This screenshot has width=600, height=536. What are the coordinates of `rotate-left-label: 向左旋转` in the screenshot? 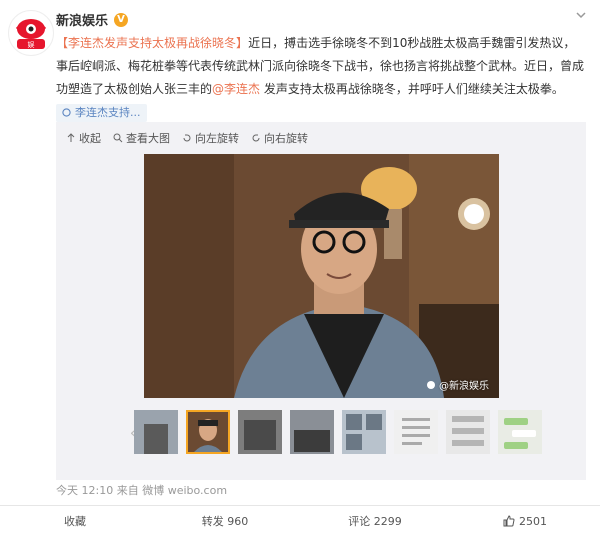 It's located at (217, 138).